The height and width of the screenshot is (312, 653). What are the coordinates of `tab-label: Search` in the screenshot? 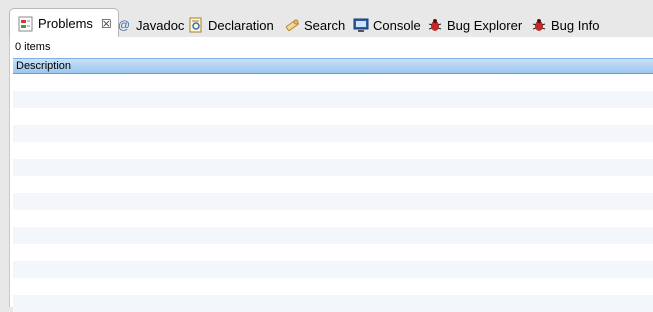 It's located at (325, 25).